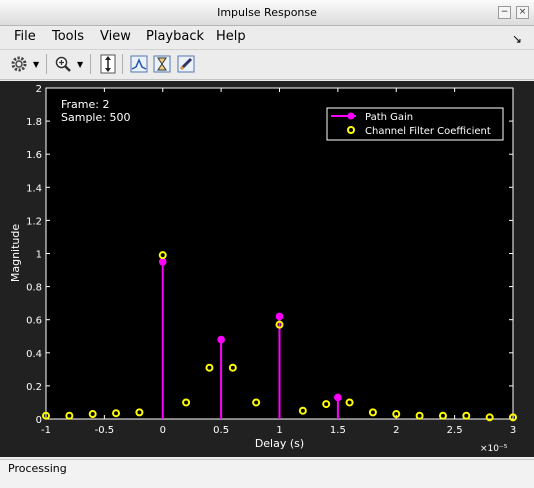 This screenshot has width=534, height=488. I want to click on legend-filter-coef-label: Channel Filter Coefficient, so click(428, 131).